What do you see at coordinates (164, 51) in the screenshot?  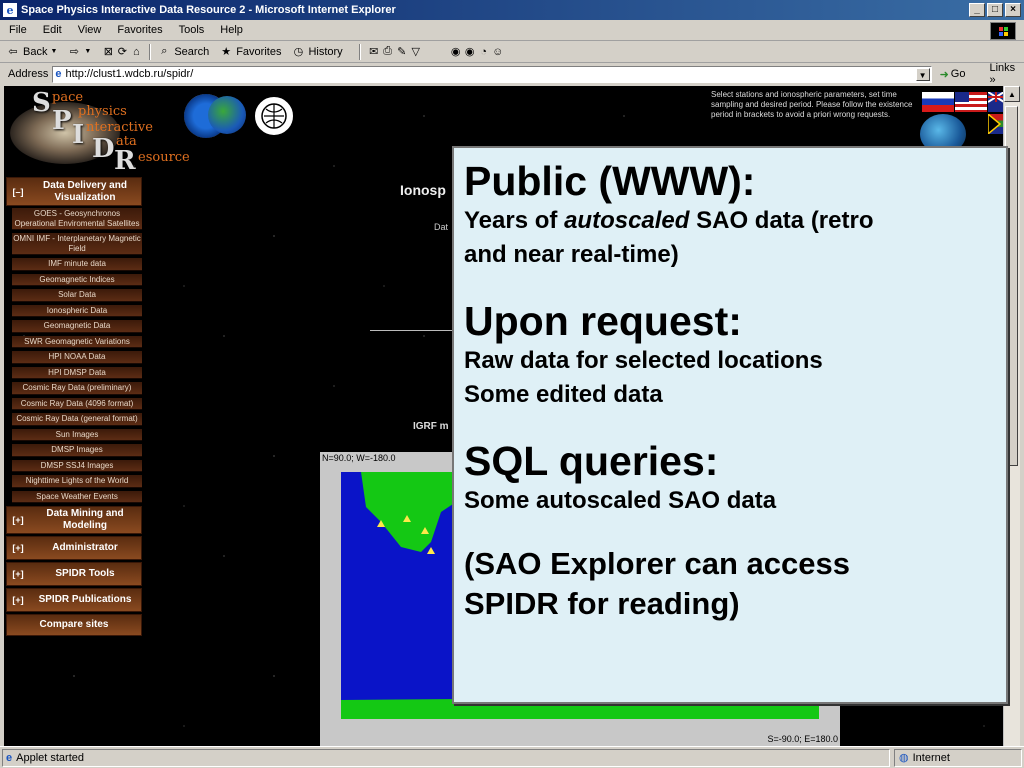 I see `search-icon: ⌕` at bounding box center [164, 51].